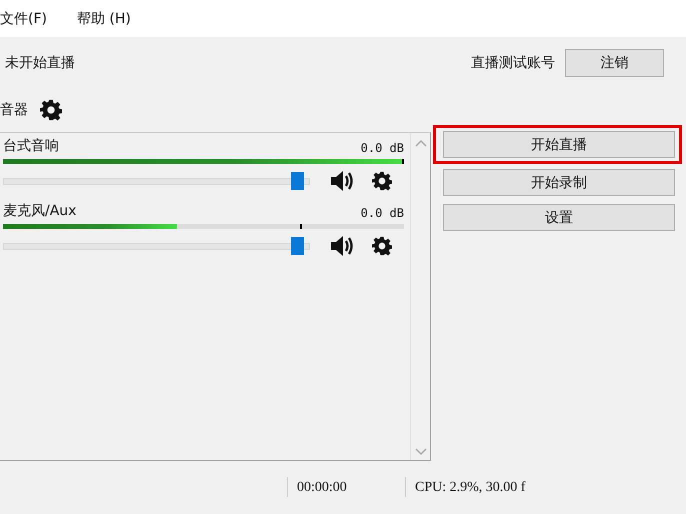 This screenshot has height=514, width=686. What do you see at coordinates (31, 146) in the screenshot?
I see `channel-name: 台式音响` at bounding box center [31, 146].